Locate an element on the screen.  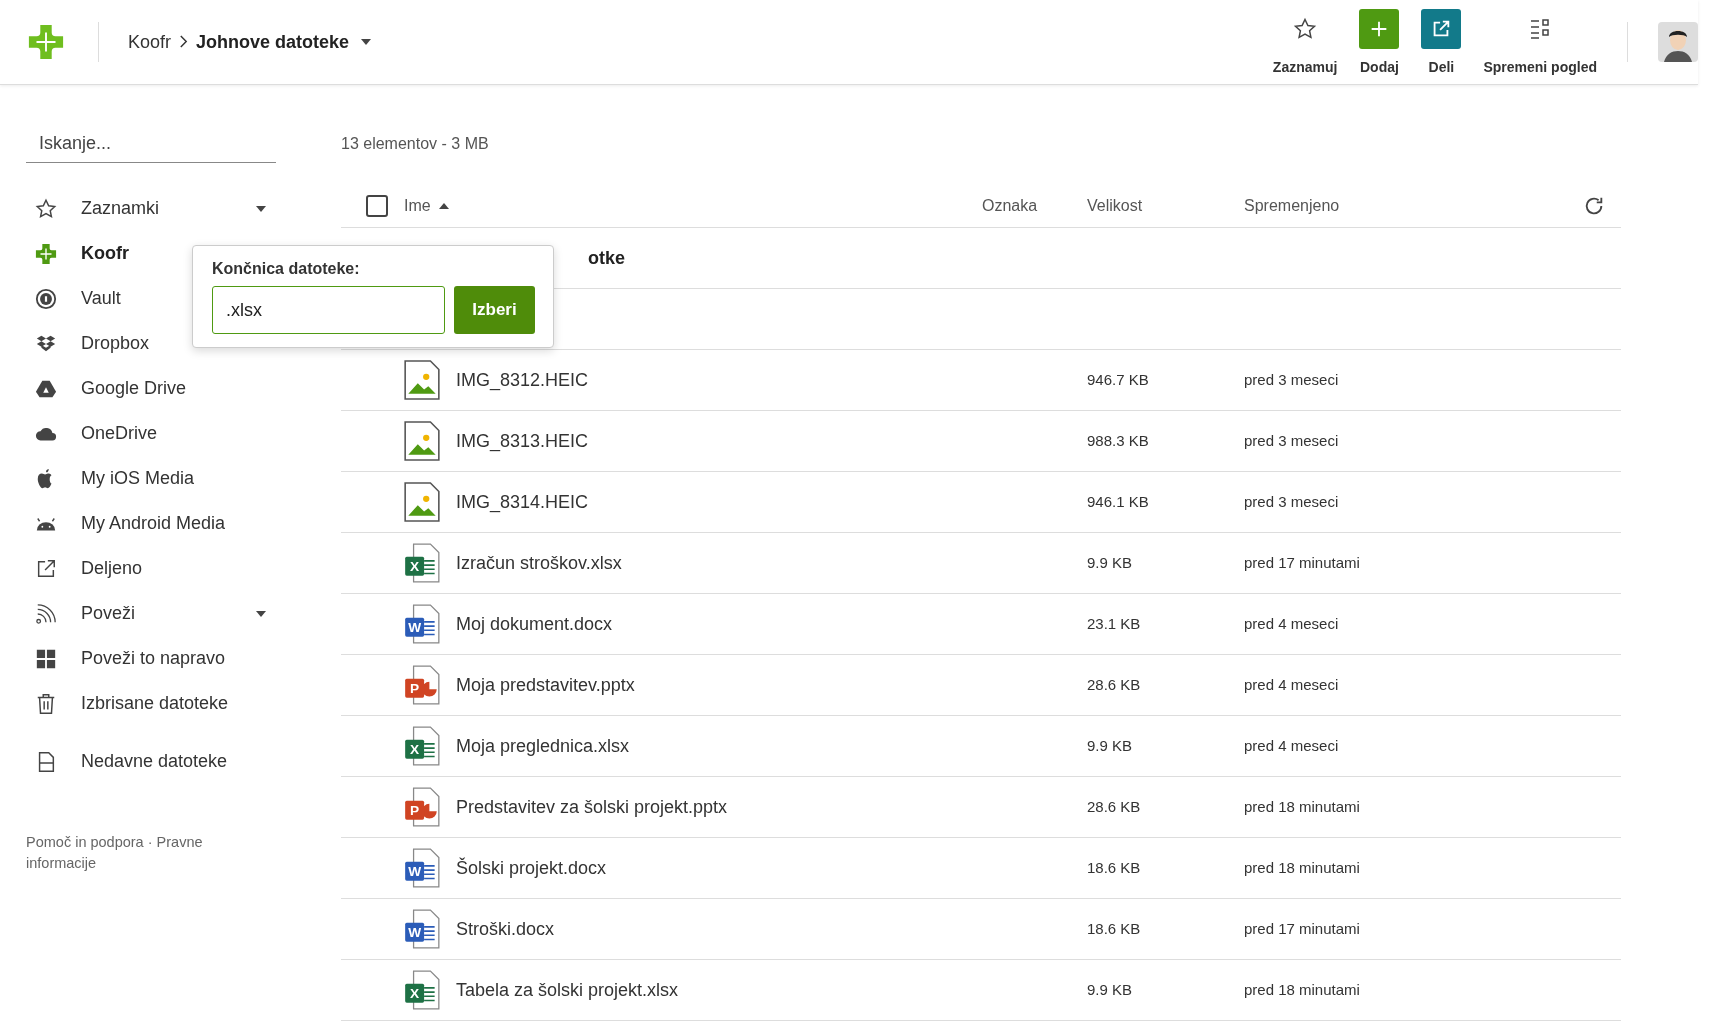
footer-links: Pomoč in podpora · Pravne informacije is located at coordinates (136, 853).